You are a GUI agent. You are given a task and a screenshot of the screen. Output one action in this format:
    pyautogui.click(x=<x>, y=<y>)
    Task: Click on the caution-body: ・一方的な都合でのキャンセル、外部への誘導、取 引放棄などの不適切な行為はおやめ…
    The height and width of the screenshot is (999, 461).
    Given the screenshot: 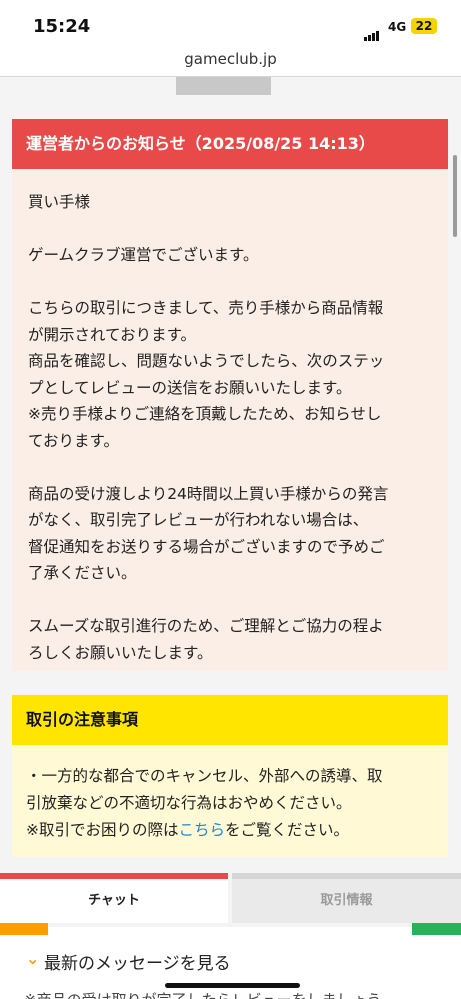 What is the action you would take?
    pyautogui.click(x=230, y=801)
    